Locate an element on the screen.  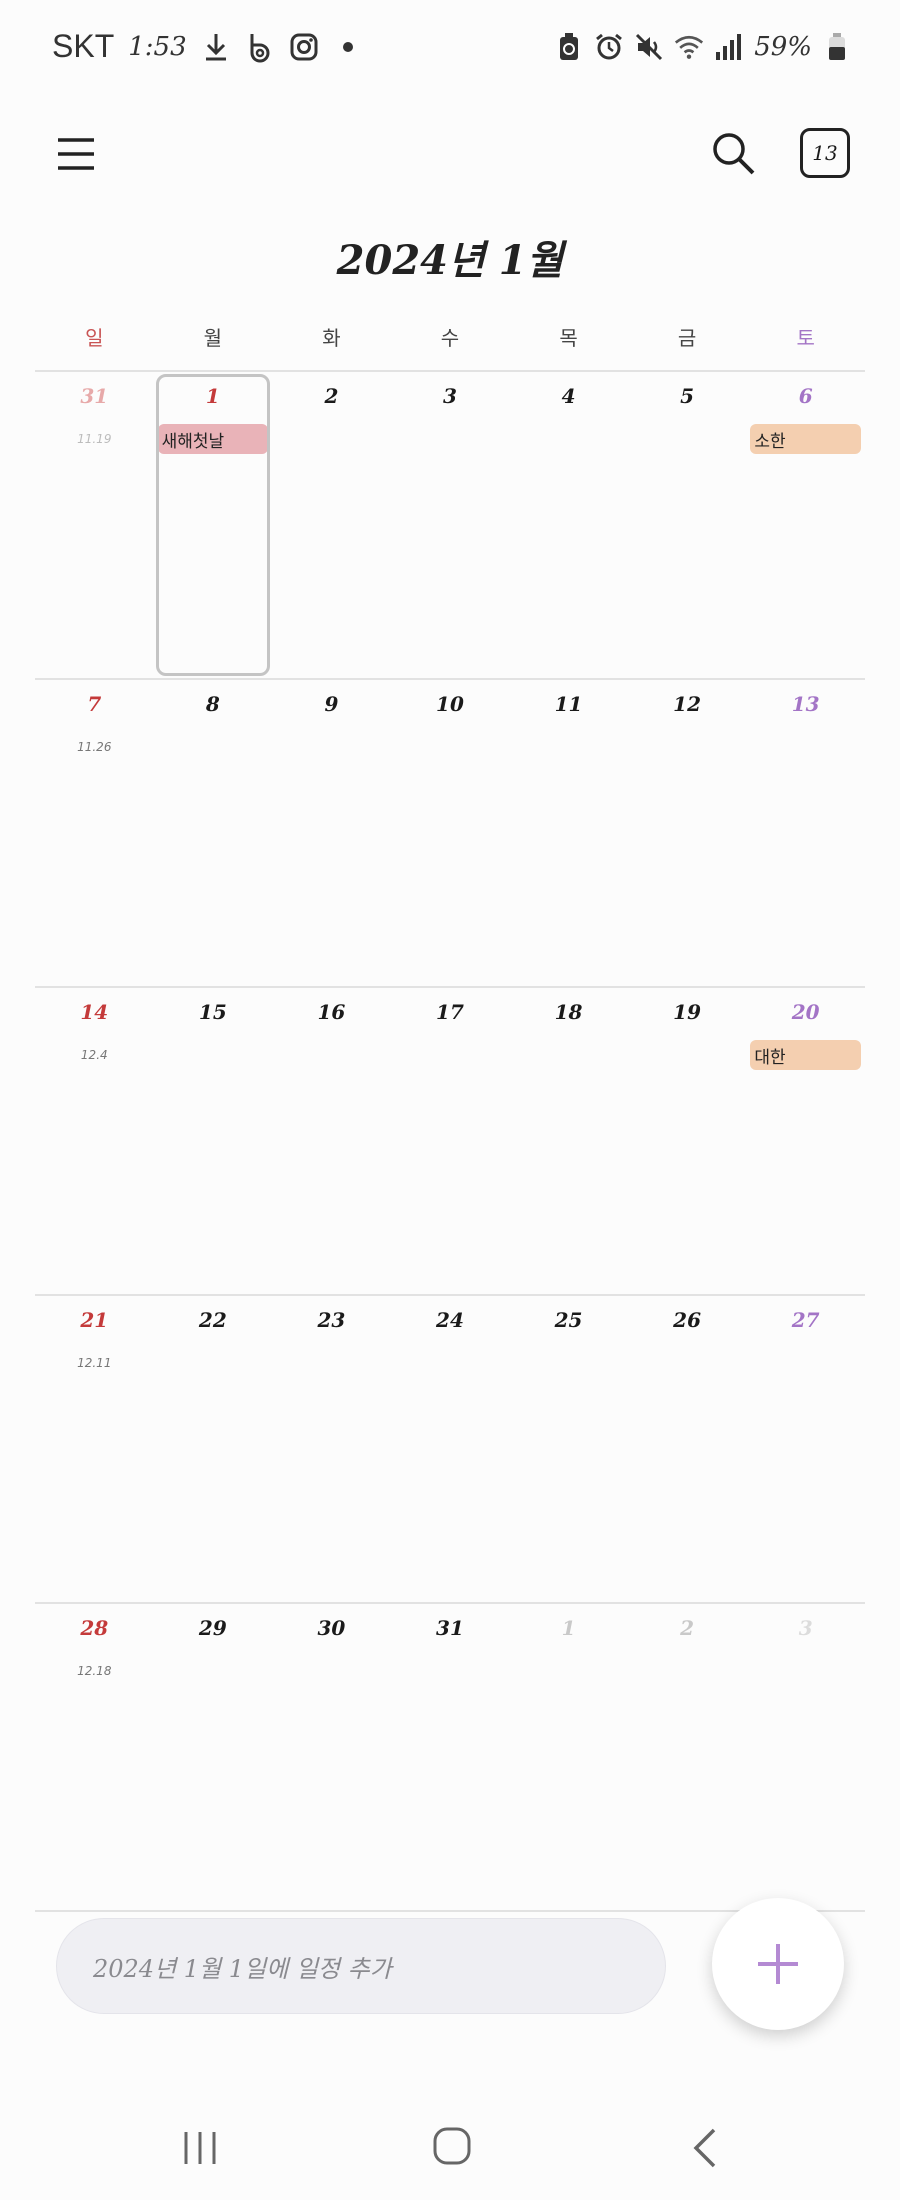
dot-icon is located at coordinates (348, 47).